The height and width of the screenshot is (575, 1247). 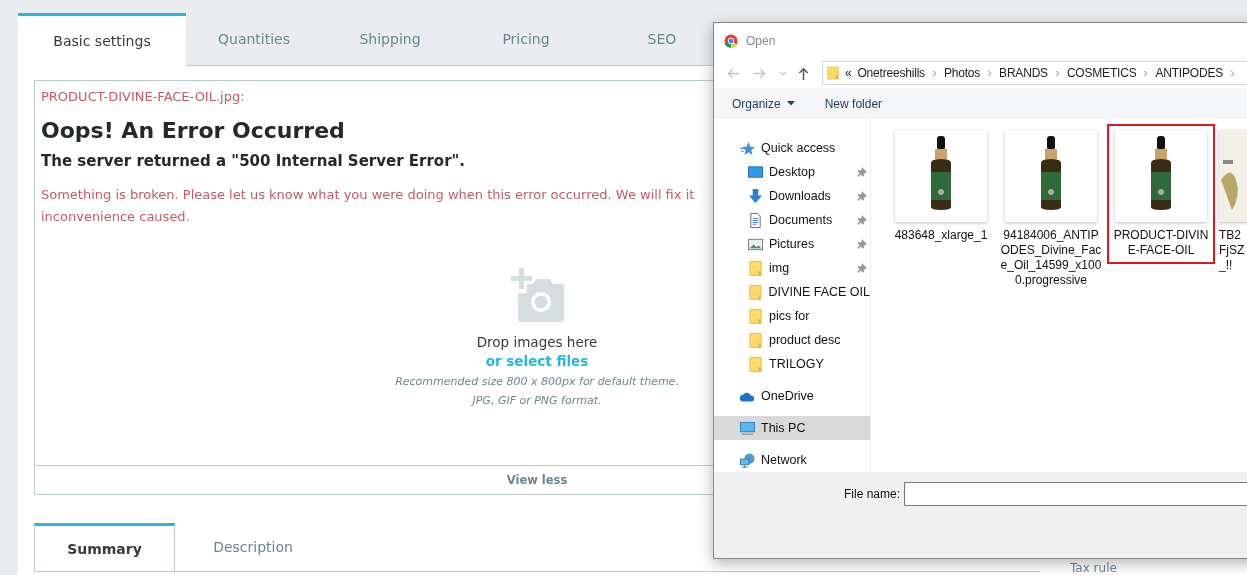 What do you see at coordinates (102, 39) in the screenshot?
I see `tab: Basic settings` at bounding box center [102, 39].